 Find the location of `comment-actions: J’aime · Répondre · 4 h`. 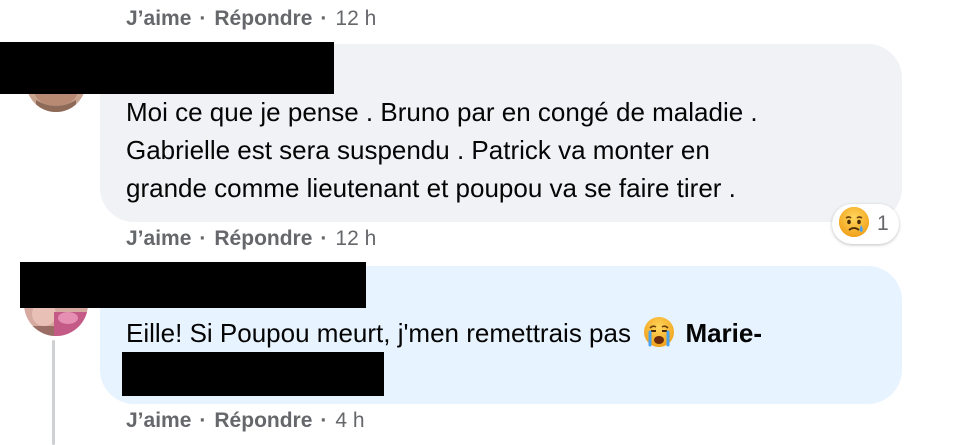

comment-actions: J’aime · Répondre · 4 h is located at coordinates (245, 421).